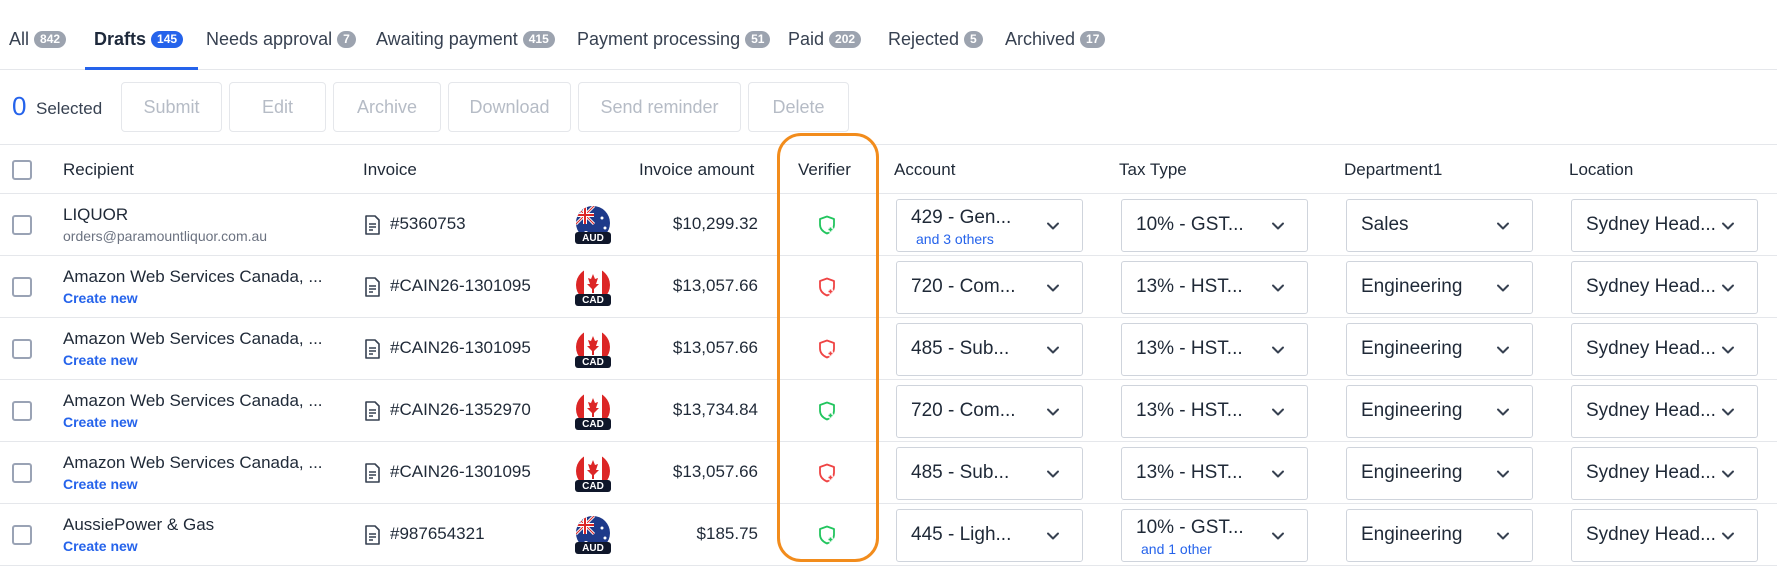  Describe the element at coordinates (1385, 224) in the screenshot. I see `department-value: Sales` at that location.